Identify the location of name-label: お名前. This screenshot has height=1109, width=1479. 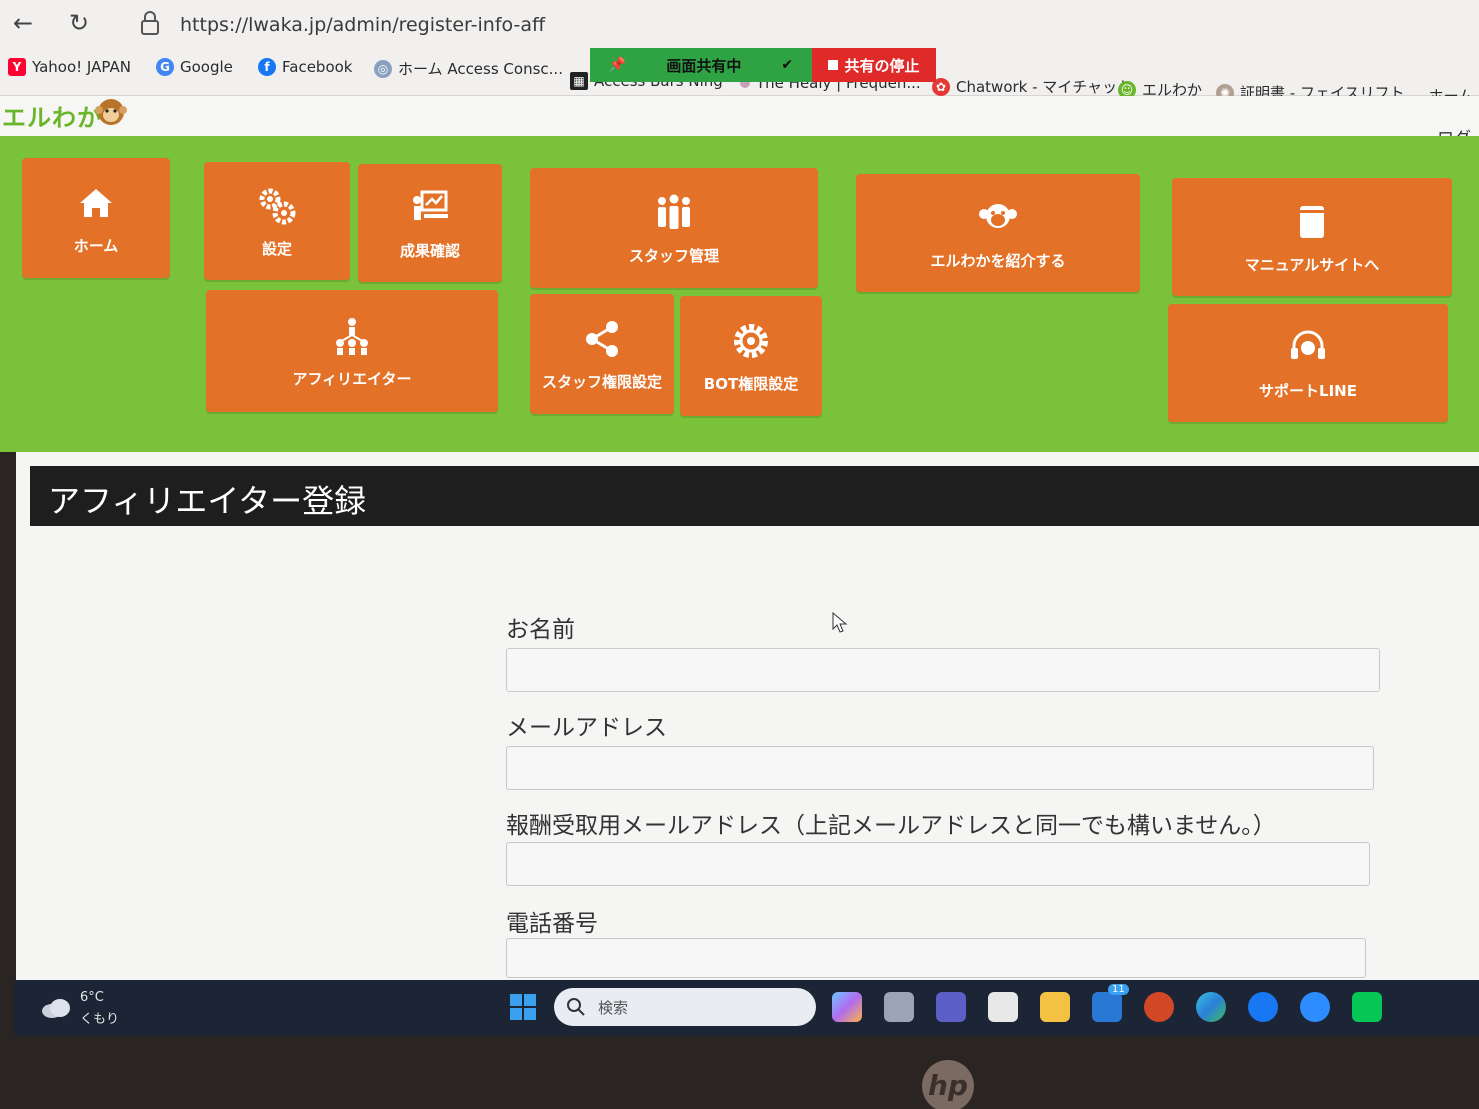
(540, 630).